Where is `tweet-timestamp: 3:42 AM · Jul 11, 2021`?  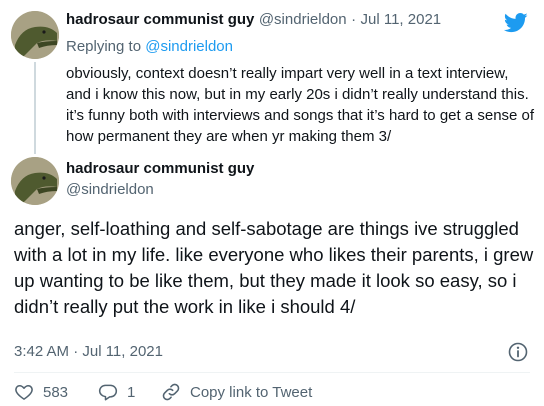
tweet-timestamp: 3:42 AM · Jul 11, 2021 is located at coordinates (88, 351).